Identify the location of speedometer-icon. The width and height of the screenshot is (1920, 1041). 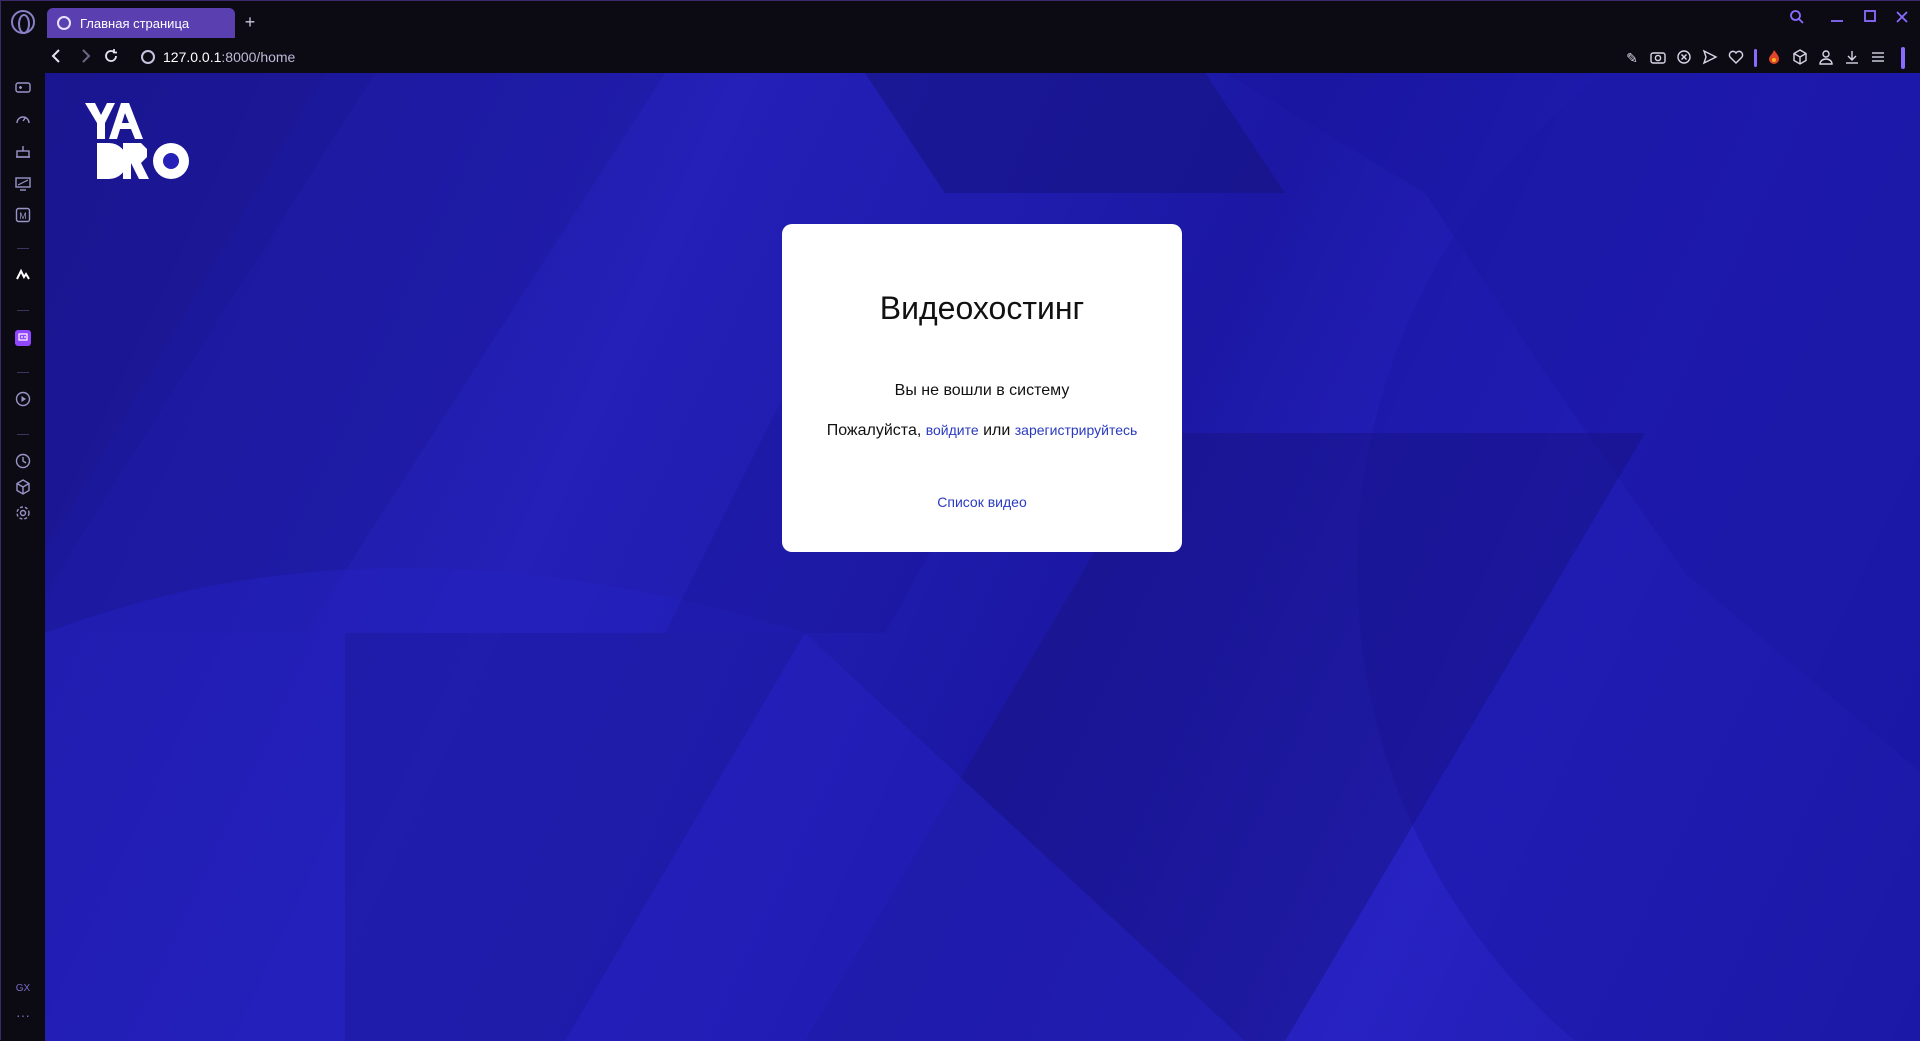
(23, 121).